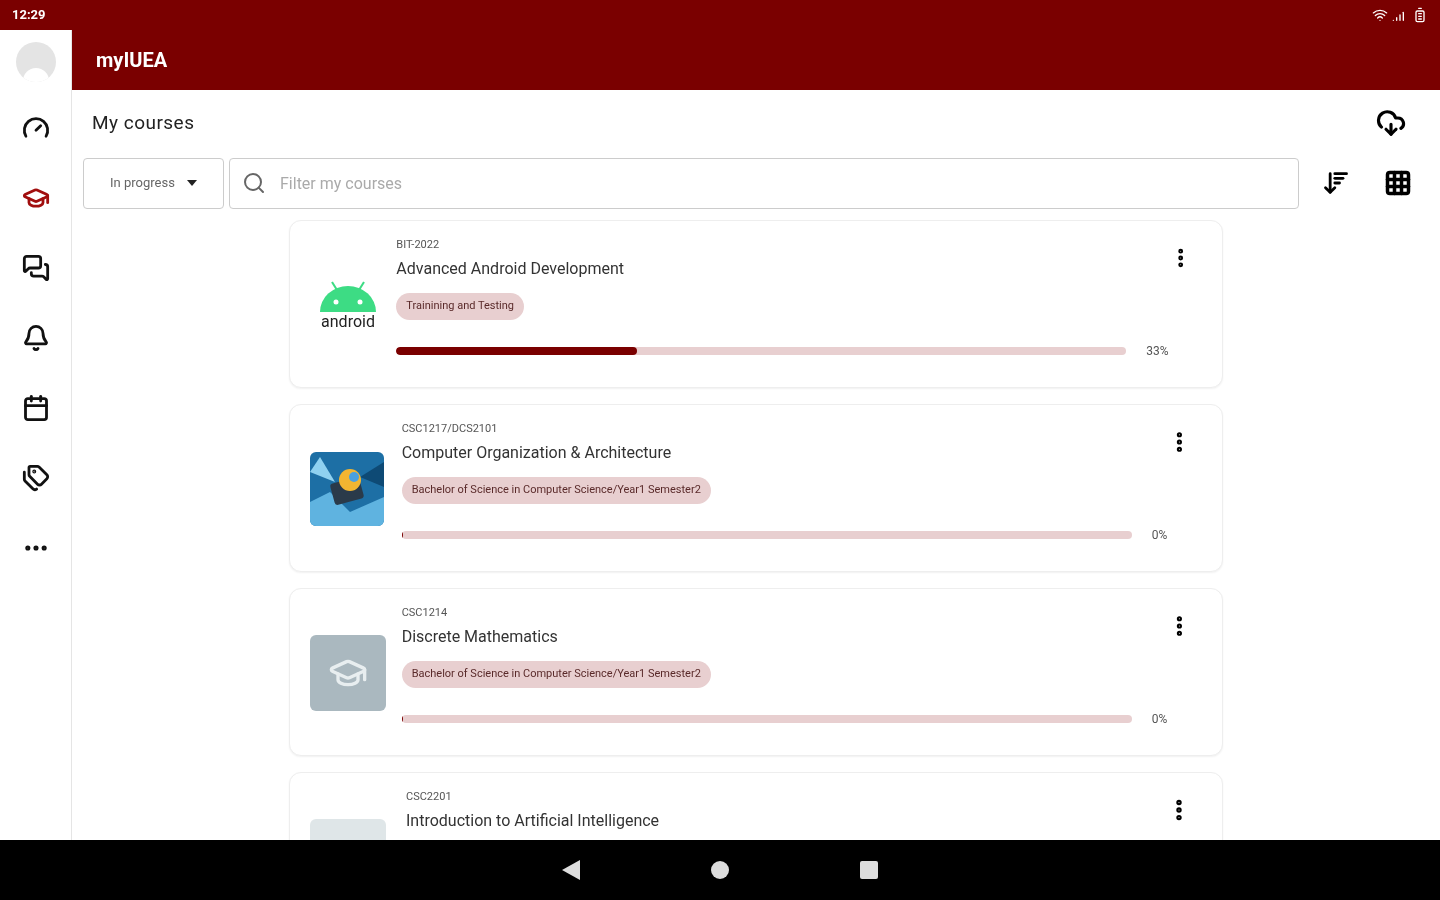  Describe the element at coordinates (756, 806) in the screenshot. I see `course-card: CSC2201 Introduction to Artificial Intelligence` at that location.